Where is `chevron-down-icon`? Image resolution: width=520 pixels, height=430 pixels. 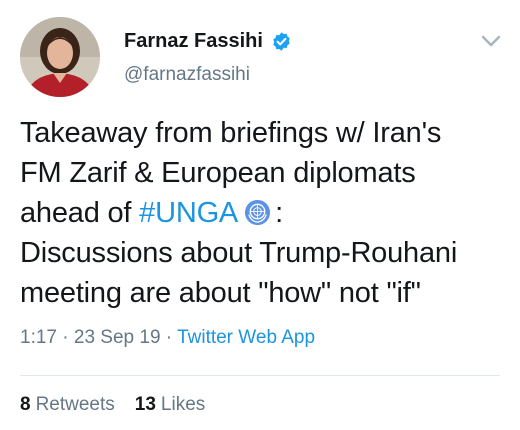
chevron-down-icon is located at coordinates (491, 41).